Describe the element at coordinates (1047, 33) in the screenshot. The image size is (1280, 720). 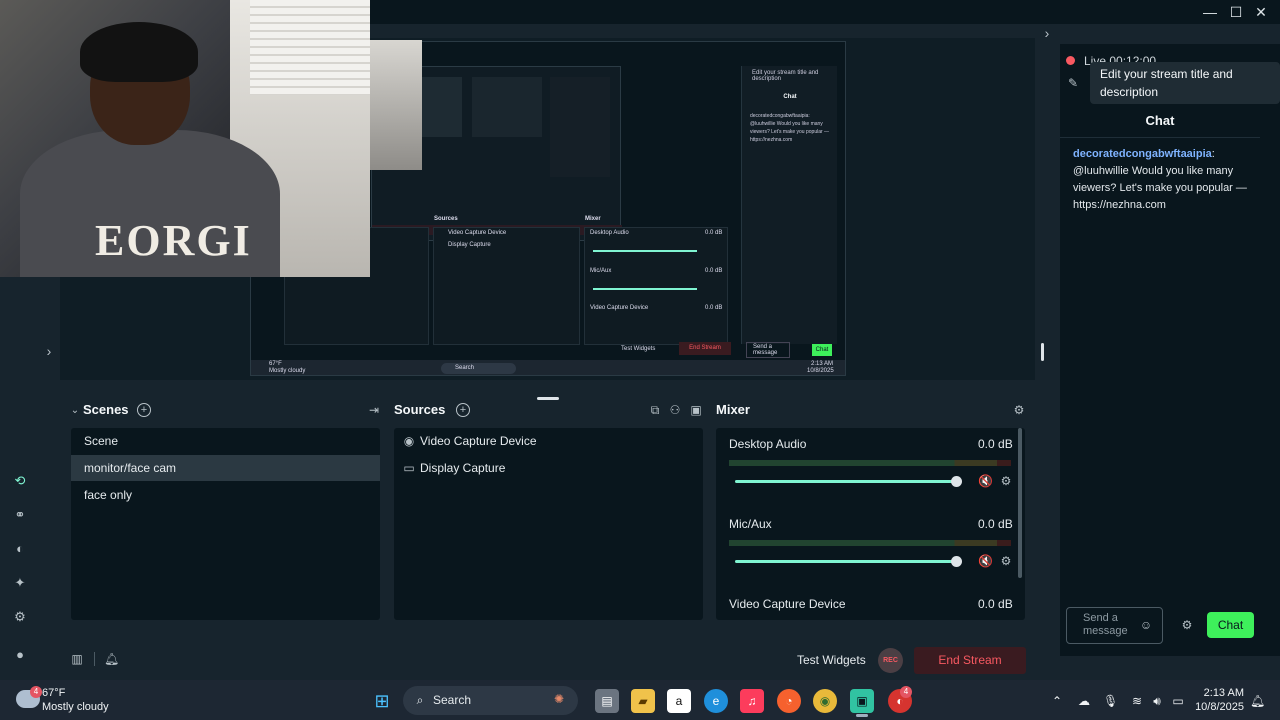
I see `chevron-right-icon: ›` at that location.